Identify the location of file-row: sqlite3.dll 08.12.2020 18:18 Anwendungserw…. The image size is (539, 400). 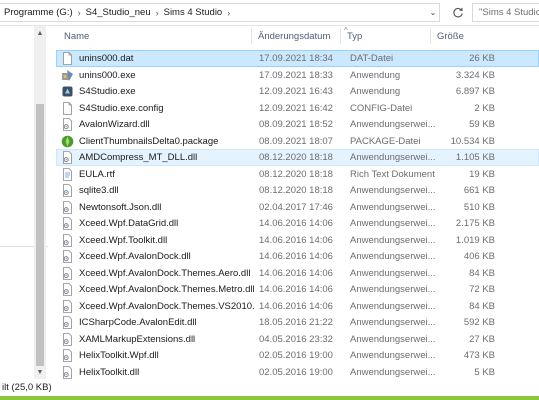
(297, 190).